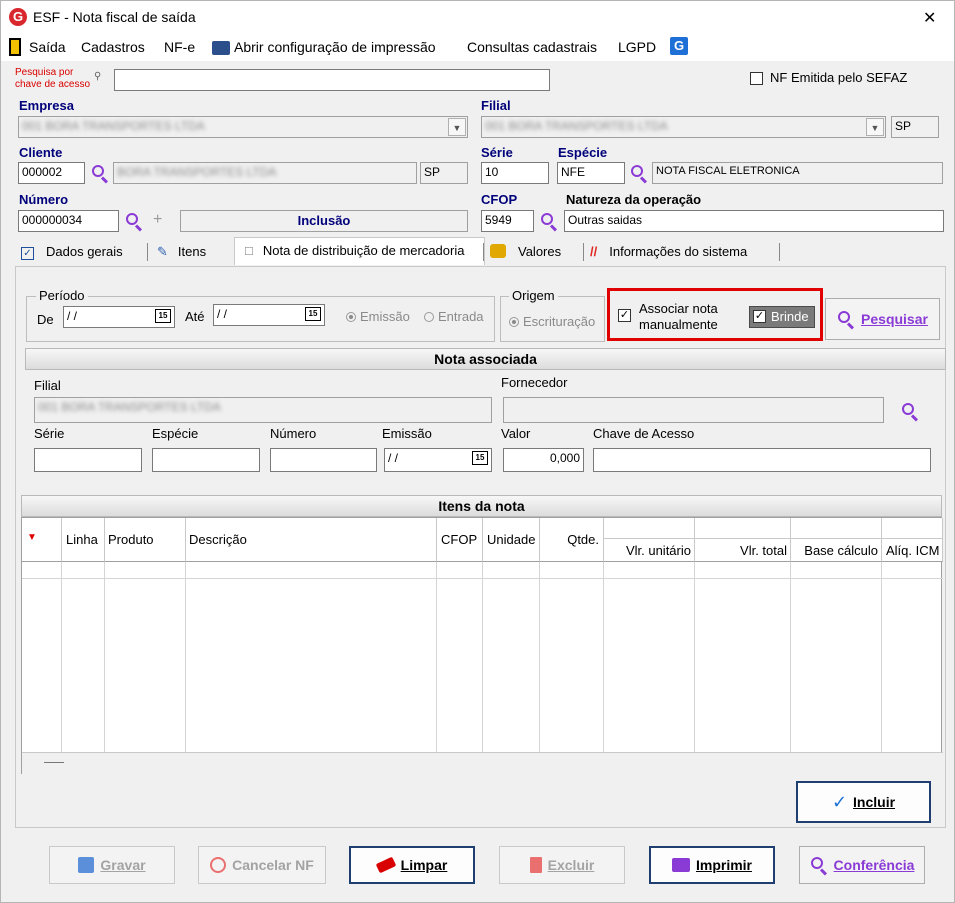  Describe the element at coordinates (537, 252) in the screenshot. I see `tab-valores: Valores` at that location.